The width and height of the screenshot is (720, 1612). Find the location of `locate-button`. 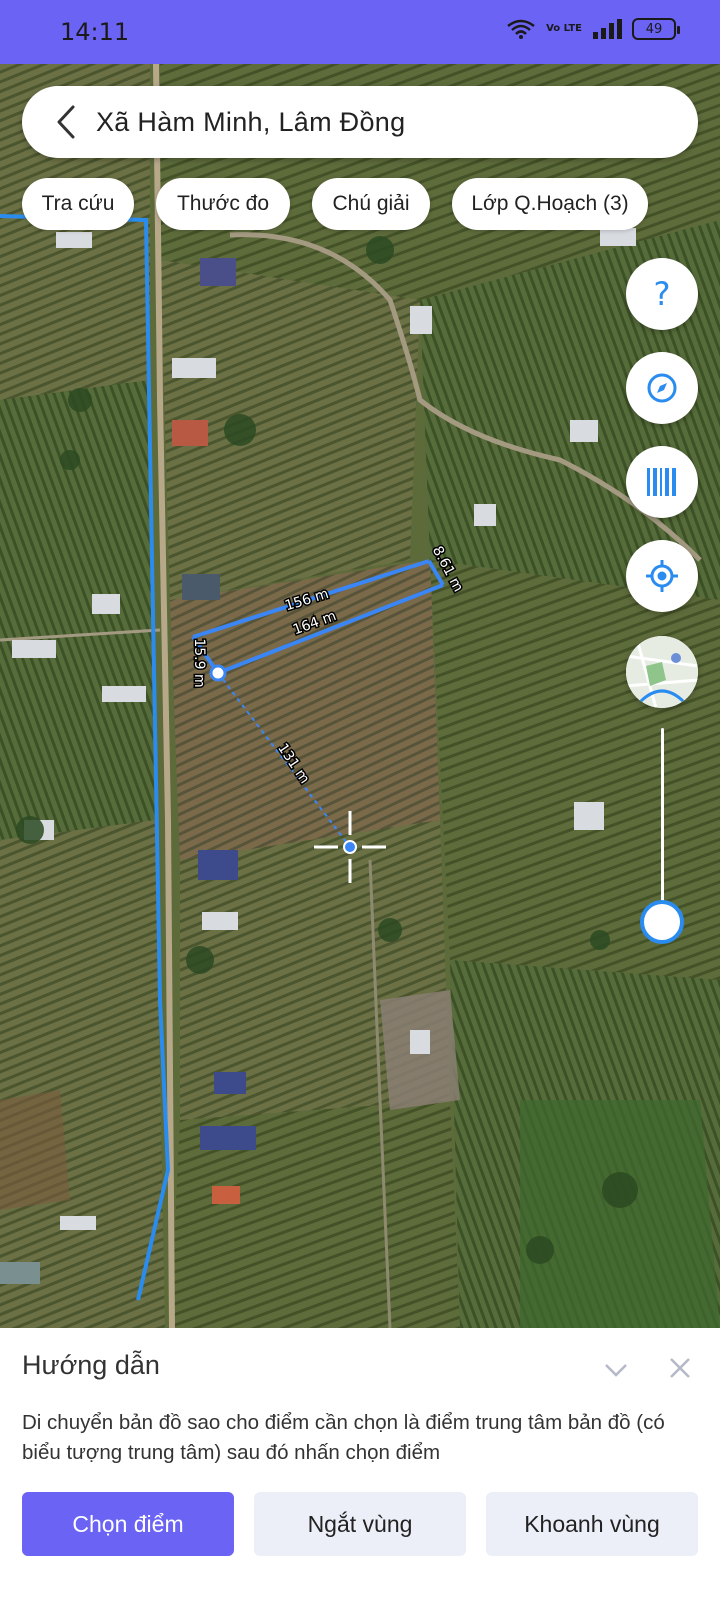

locate-button is located at coordinates (662, 576).